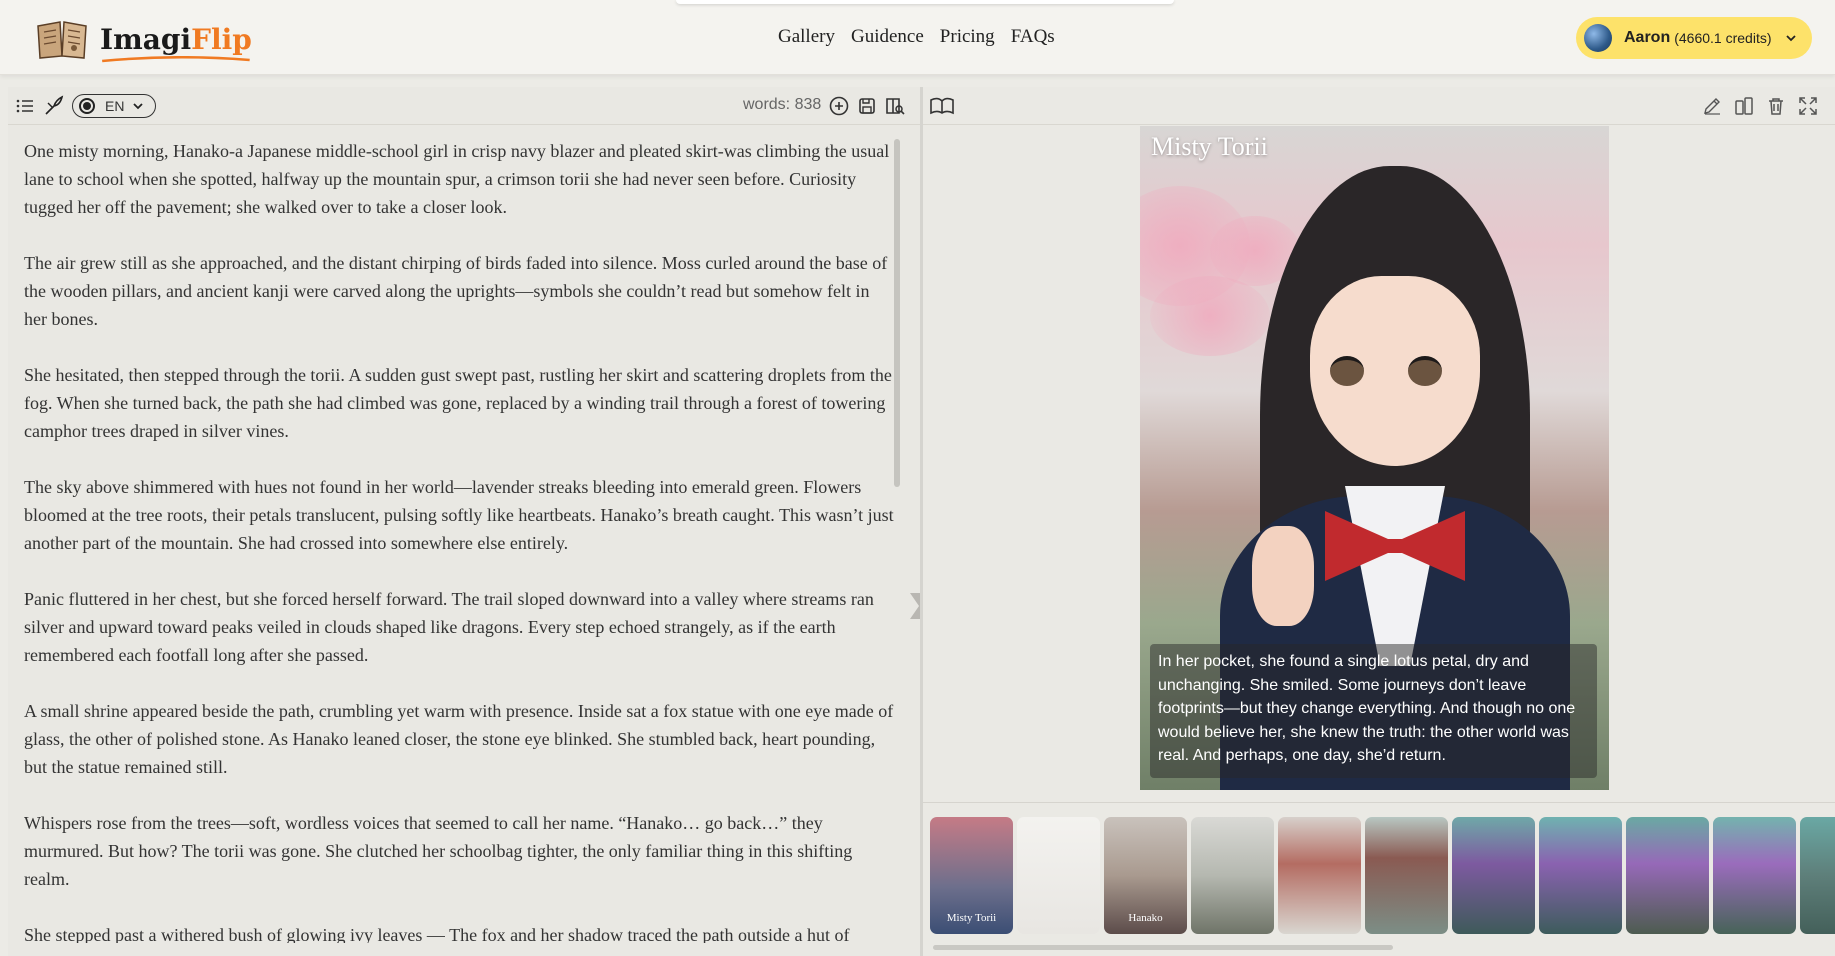  Describe the element at coordinates (867, 106) in the screenshot. I see `save-icon` at that location.